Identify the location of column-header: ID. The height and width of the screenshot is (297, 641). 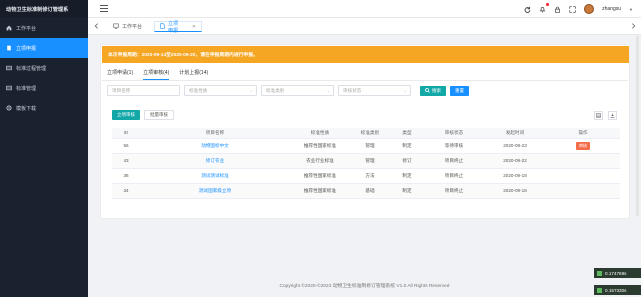
(126, 133).